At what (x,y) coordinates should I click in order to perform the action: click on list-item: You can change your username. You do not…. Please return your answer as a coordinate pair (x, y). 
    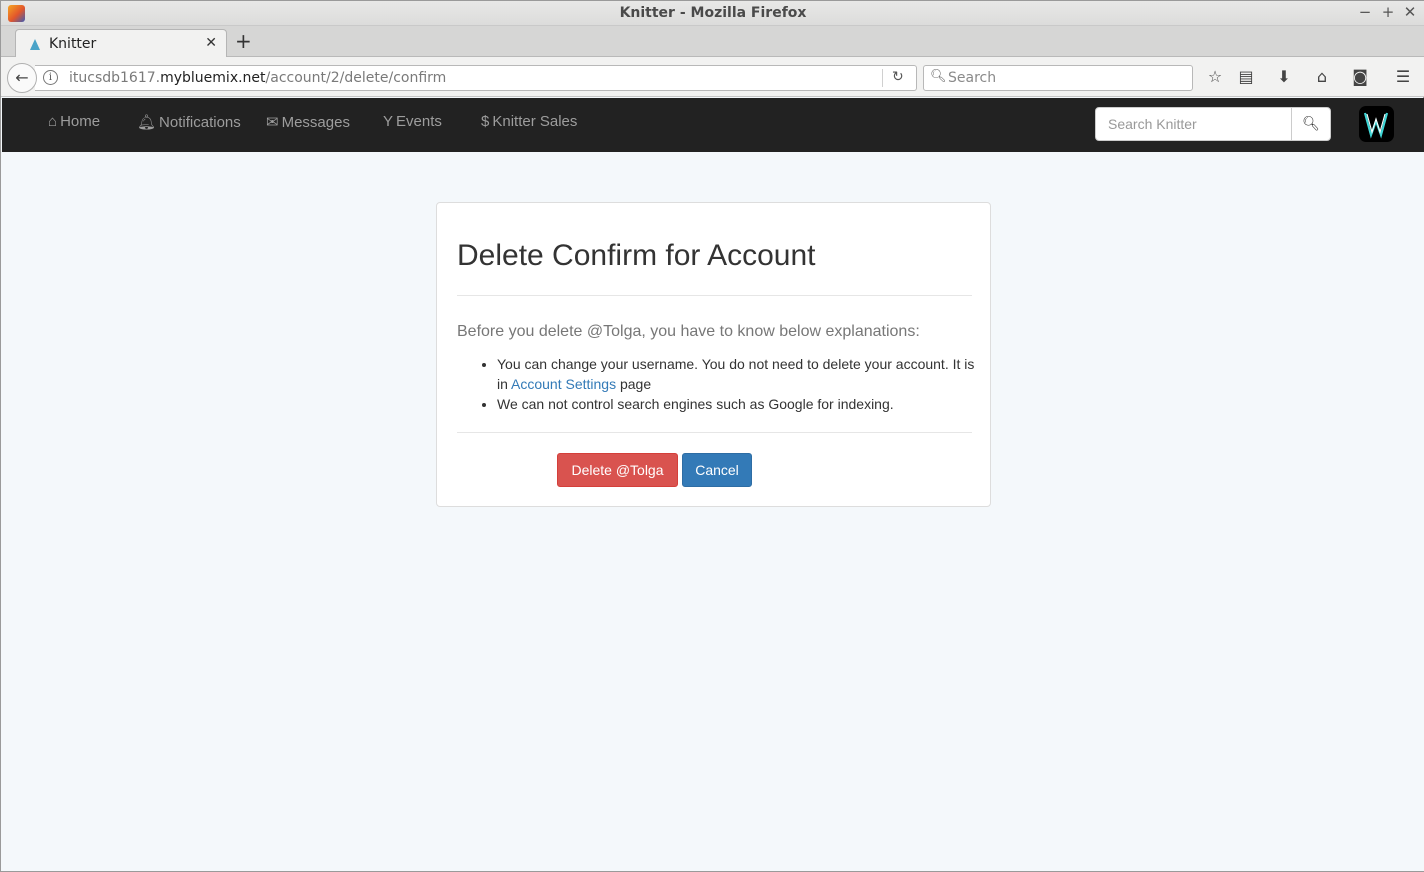
    Looking at the image, I should click on (737, 374).